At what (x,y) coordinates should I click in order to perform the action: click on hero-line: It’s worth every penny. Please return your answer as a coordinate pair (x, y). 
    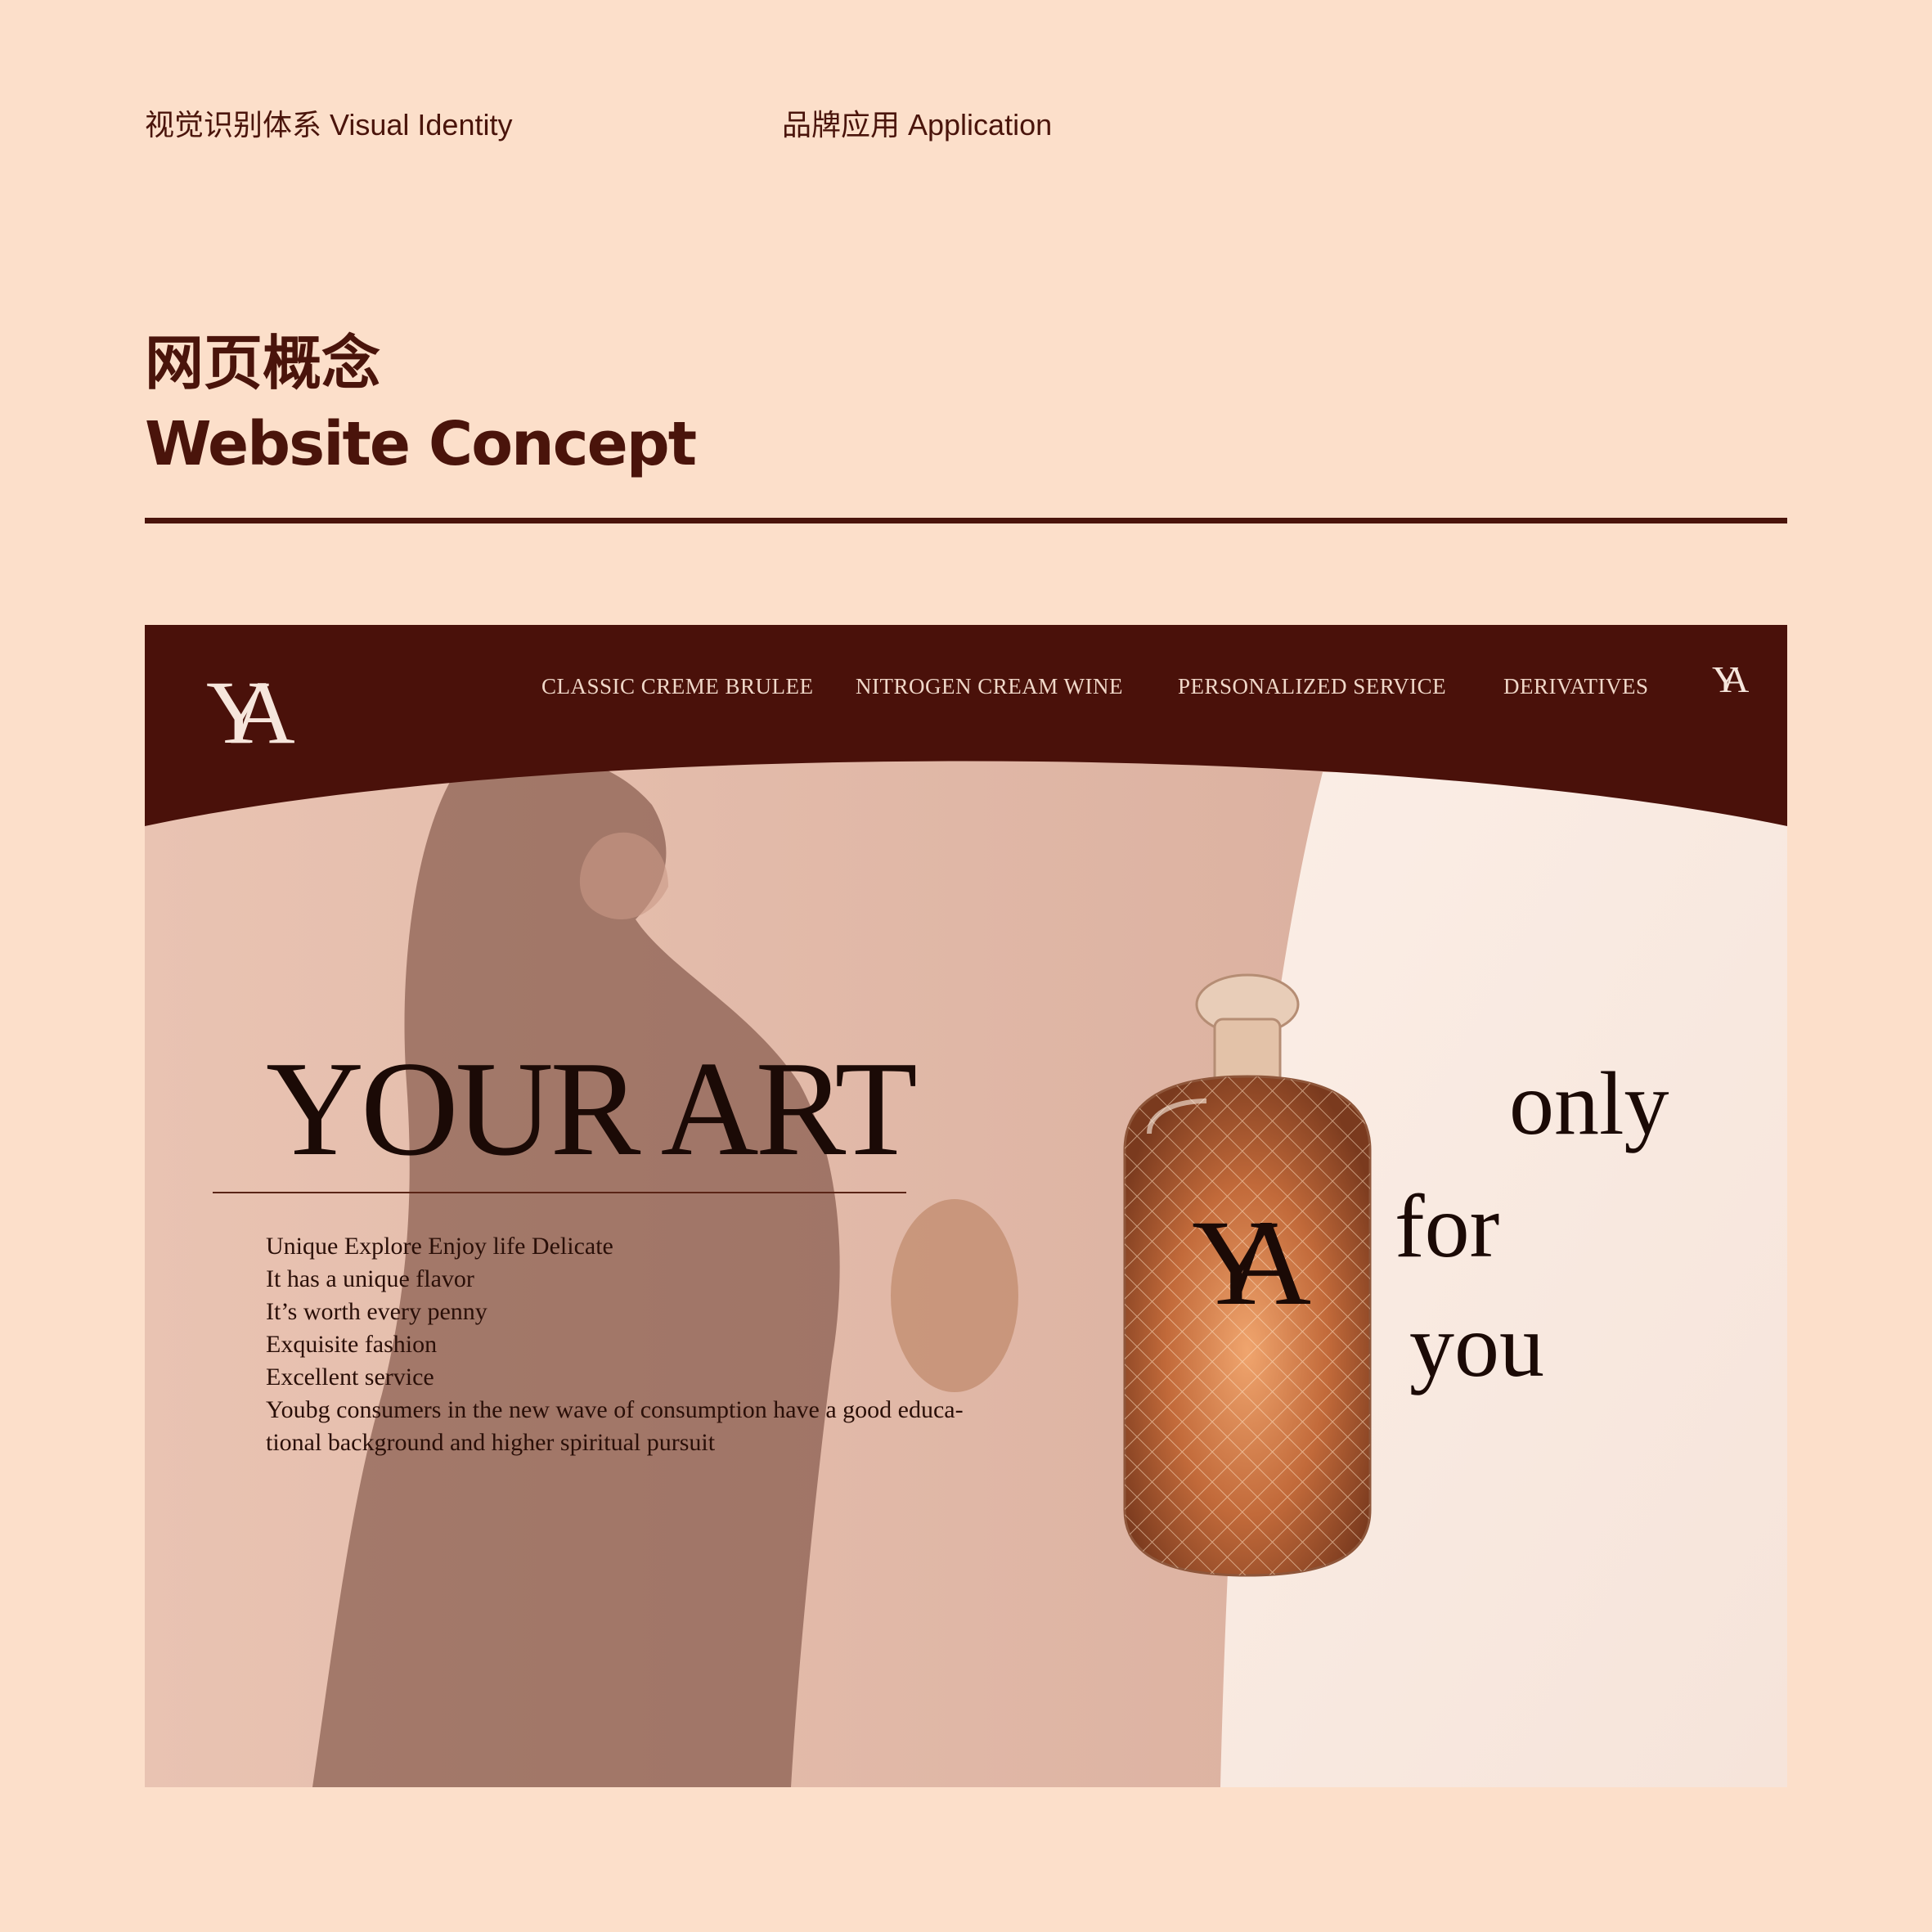
    Looking at the image, I should click on (377, 1311).